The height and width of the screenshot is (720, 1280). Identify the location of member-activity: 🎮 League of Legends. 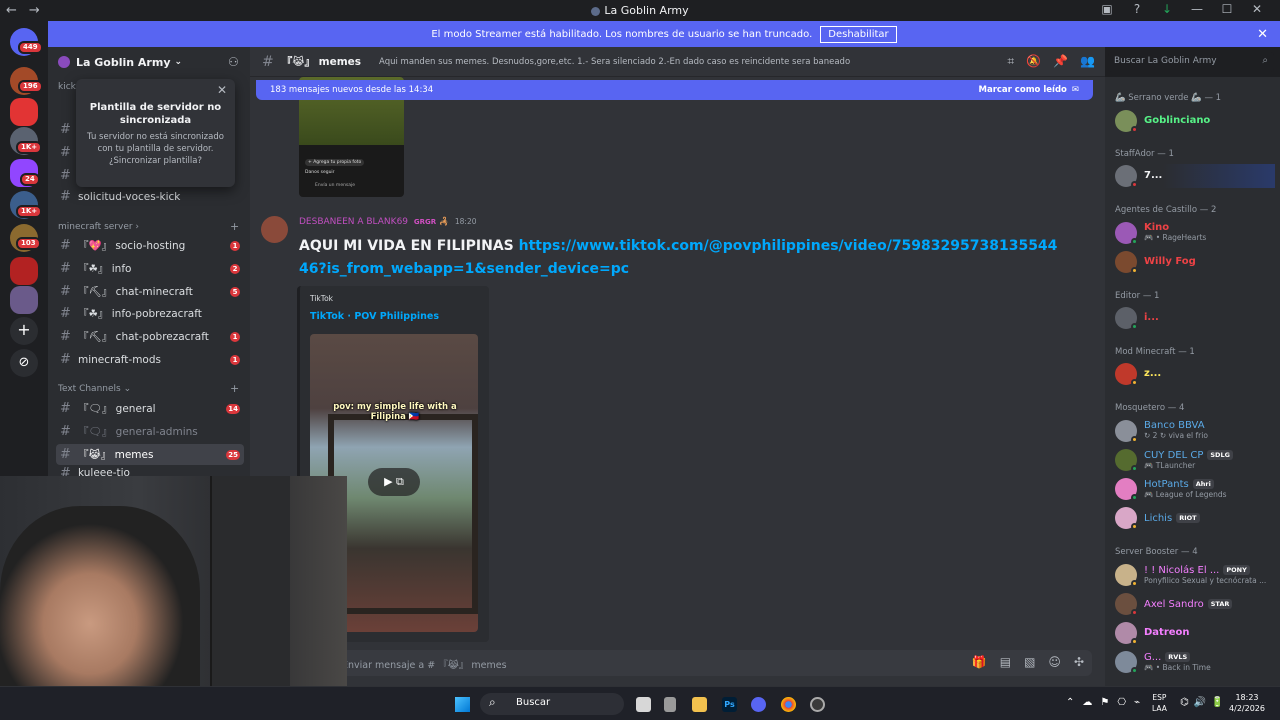
(1185, 494).